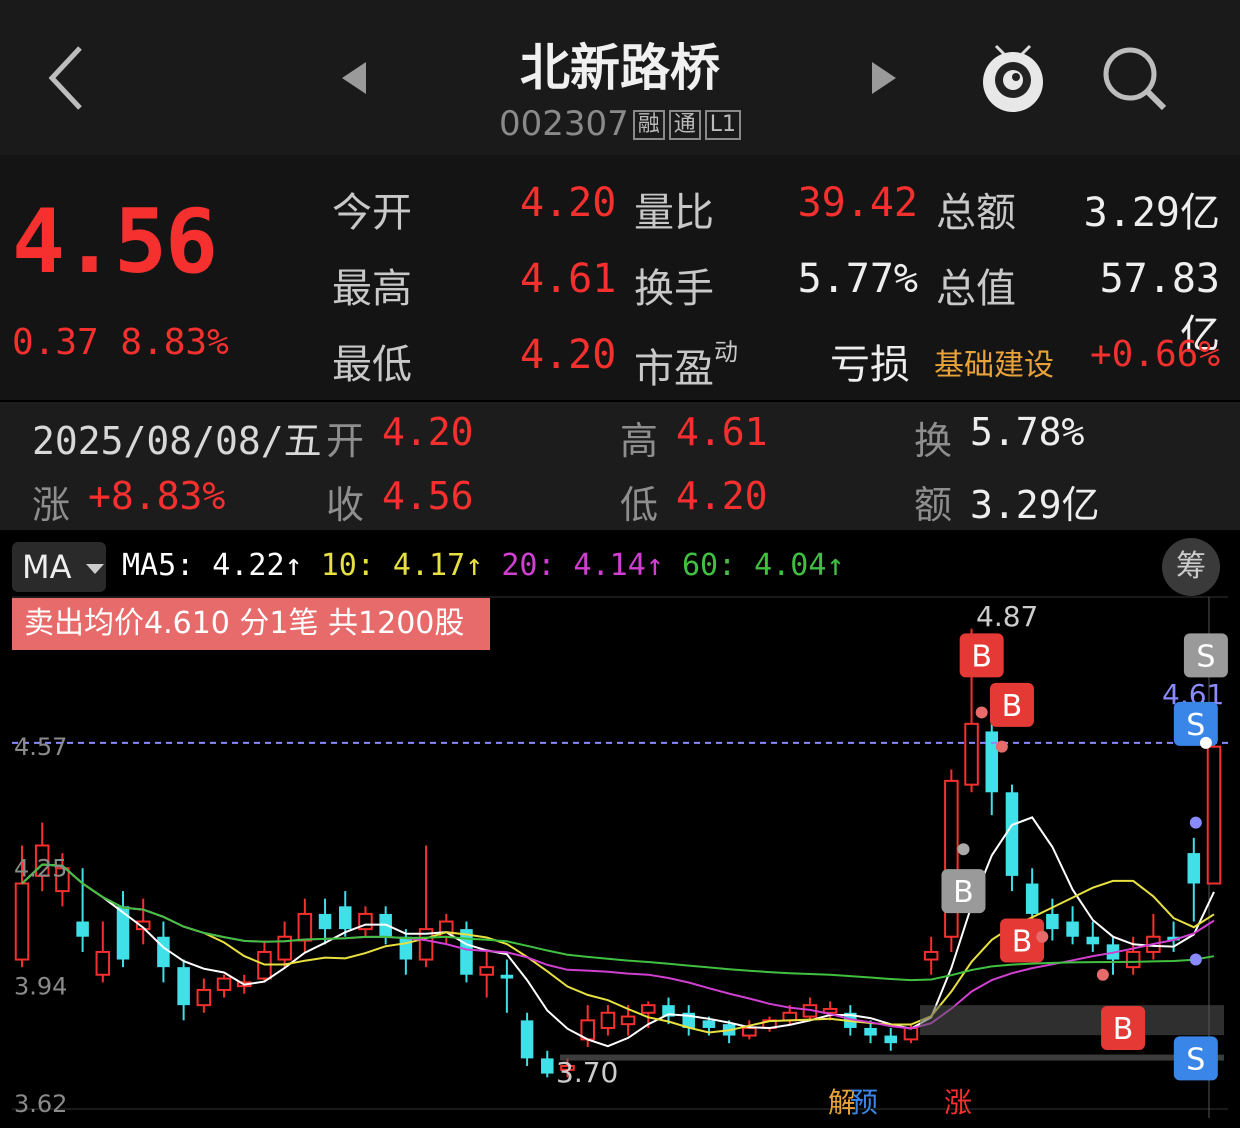 Image resolution: width=1240 pixels, height=1128 pixels. What do you see at coordinates (884, 78) in the screenshot?
I see `next-stock-icon` at bounding box center [884, 78].